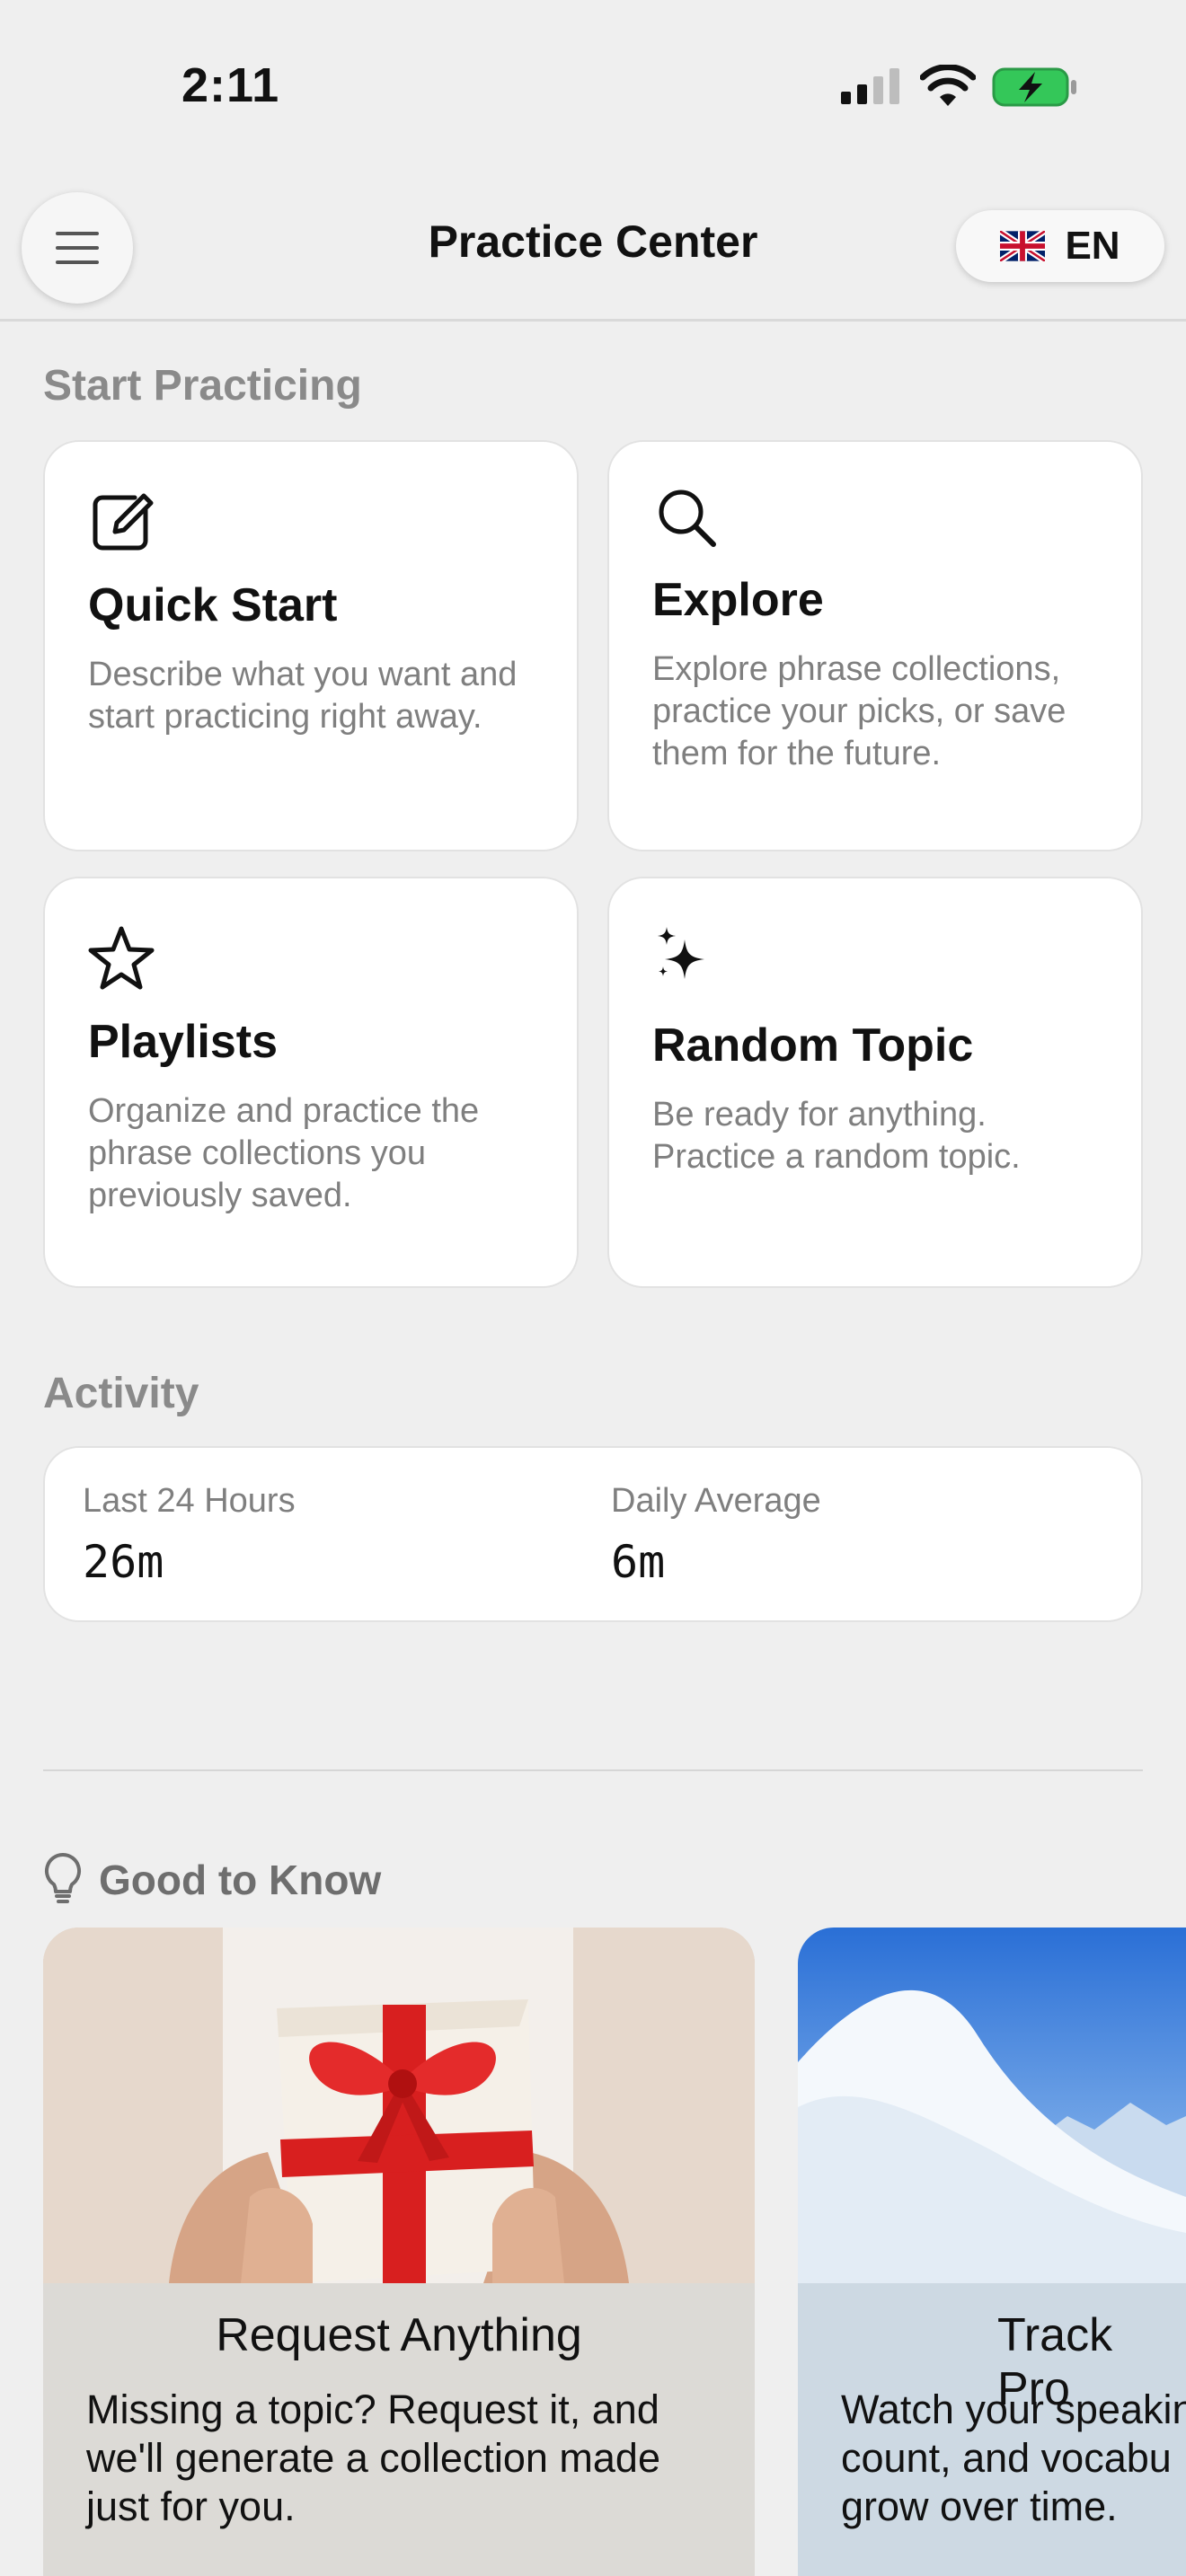 The image size is (1186, 2576). I want to click on activity-card: Last 24 Hours 26m Daily Average 6m, so click(593, 1534).